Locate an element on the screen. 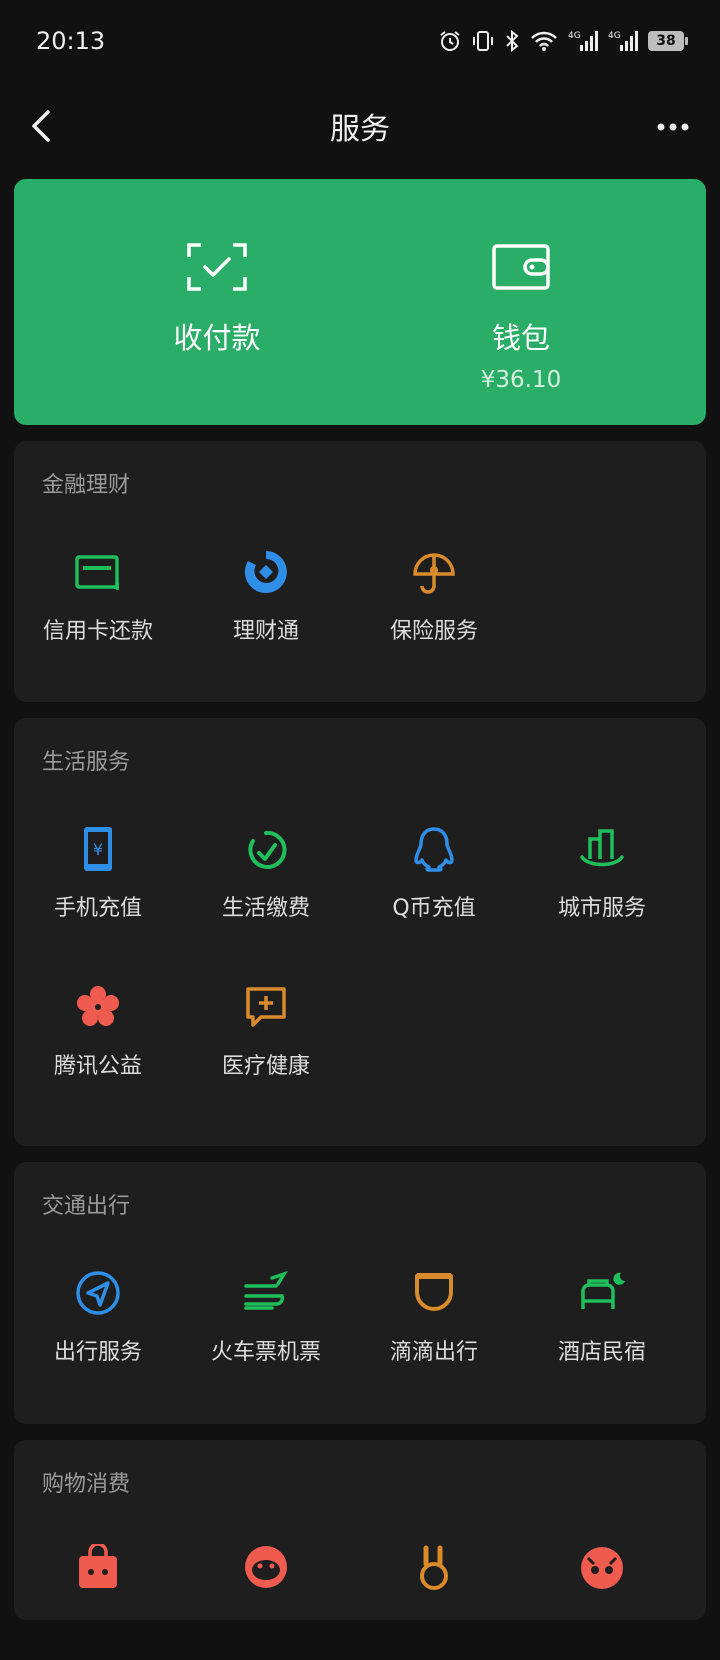 Image resolution: width=720 pixels, height=1660 pixels. qq-penguin-icon is located at coordinates (434, 849).